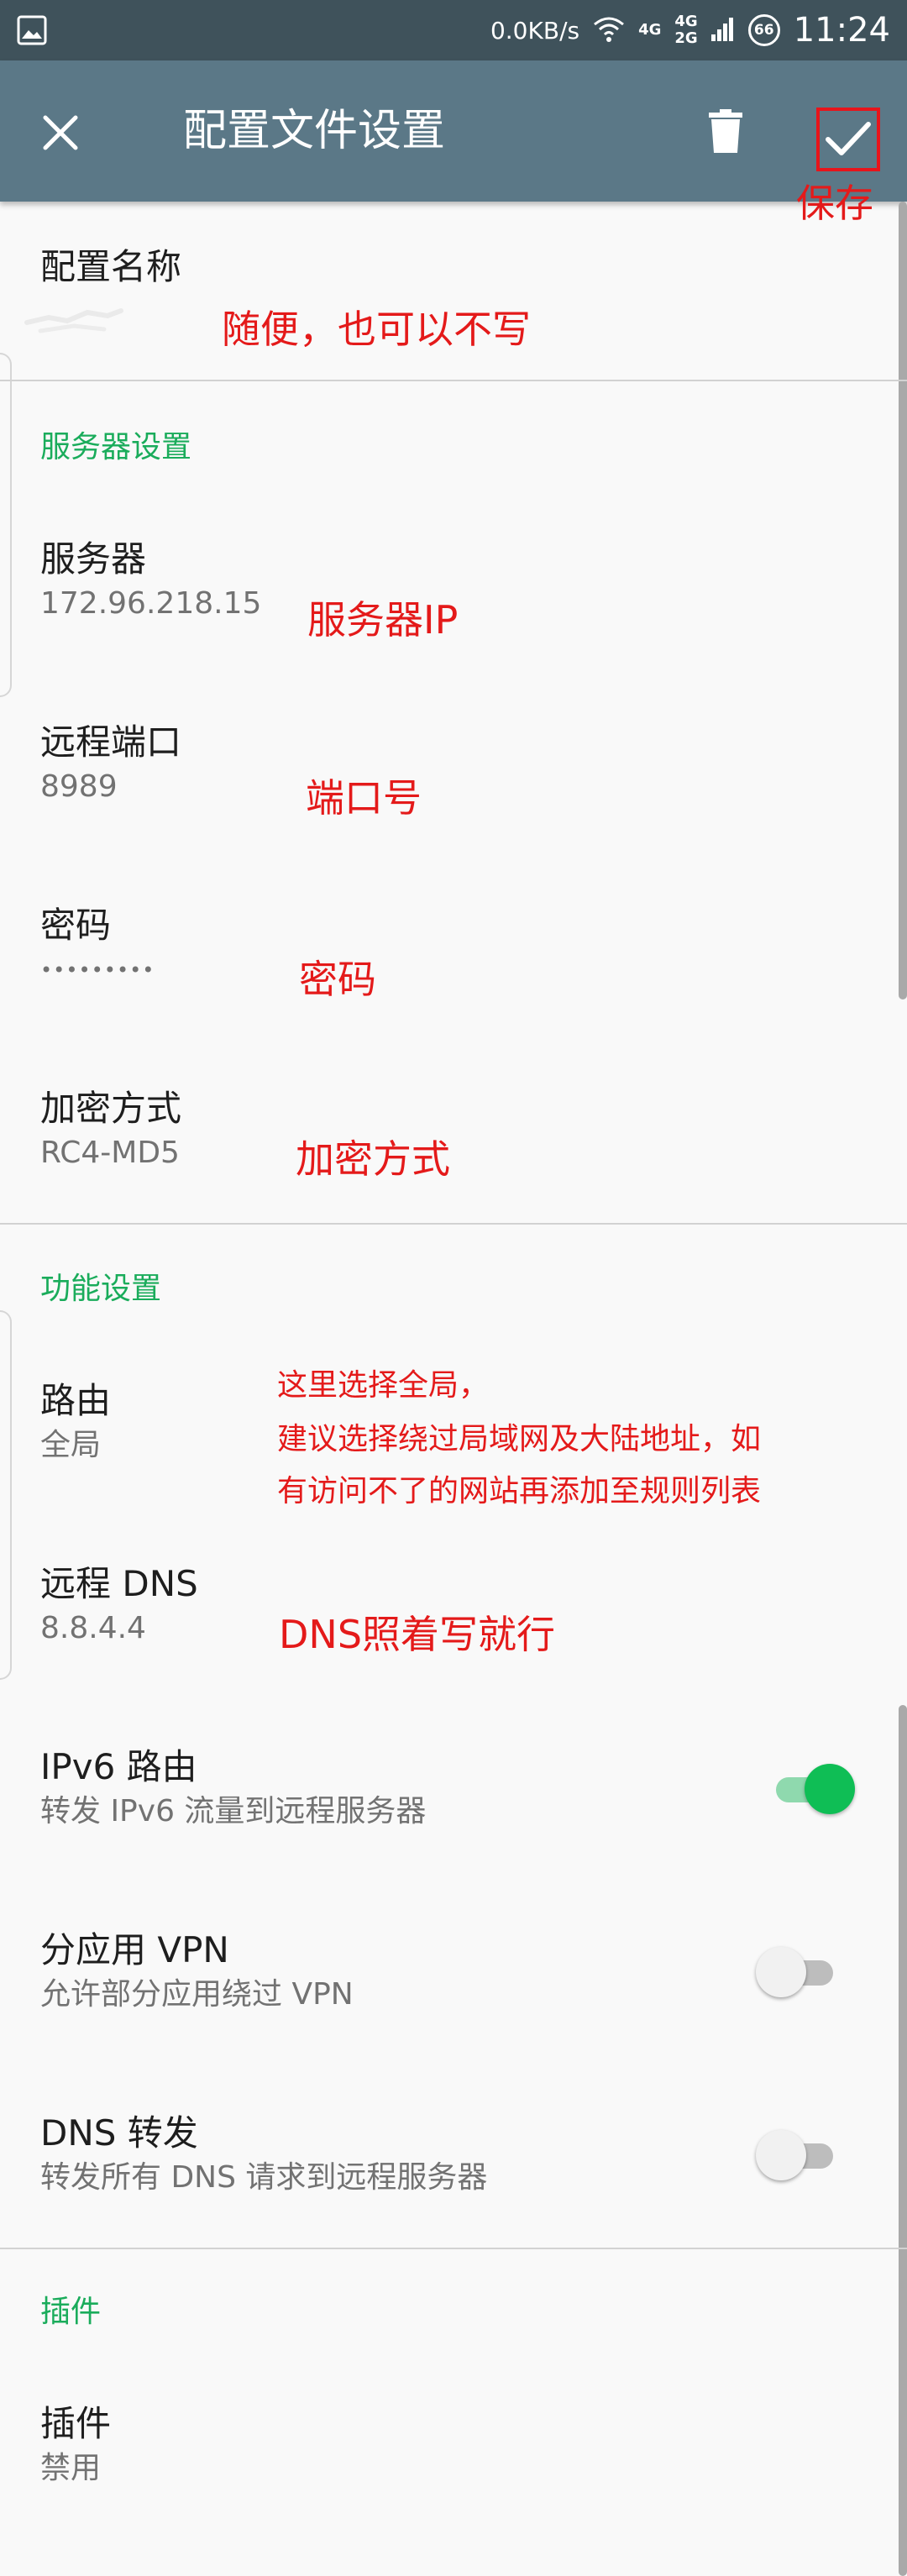 This screenshot has height=2576, width=907. I want to click on section-header-features: 功能设置, so click(101, 1289).